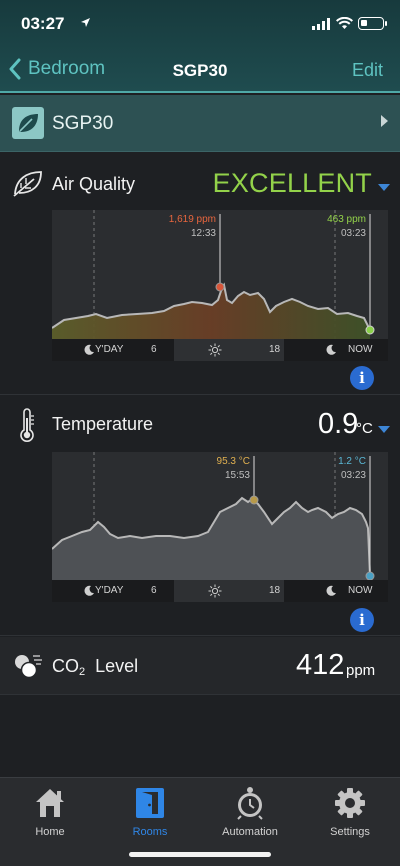 This screenshot has height=866, width=400. I want to click on edit-button: Edit, so click(367, 70).